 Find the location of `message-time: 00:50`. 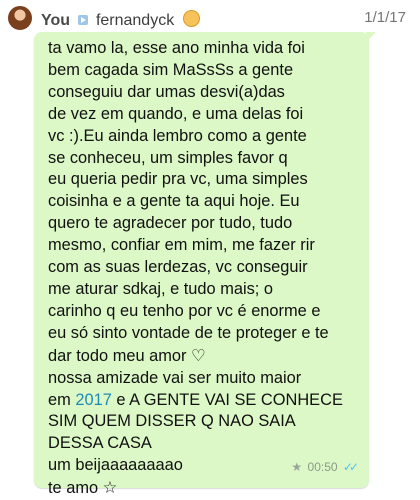

message-time: 00:50 is located at coordinates (322, 467).